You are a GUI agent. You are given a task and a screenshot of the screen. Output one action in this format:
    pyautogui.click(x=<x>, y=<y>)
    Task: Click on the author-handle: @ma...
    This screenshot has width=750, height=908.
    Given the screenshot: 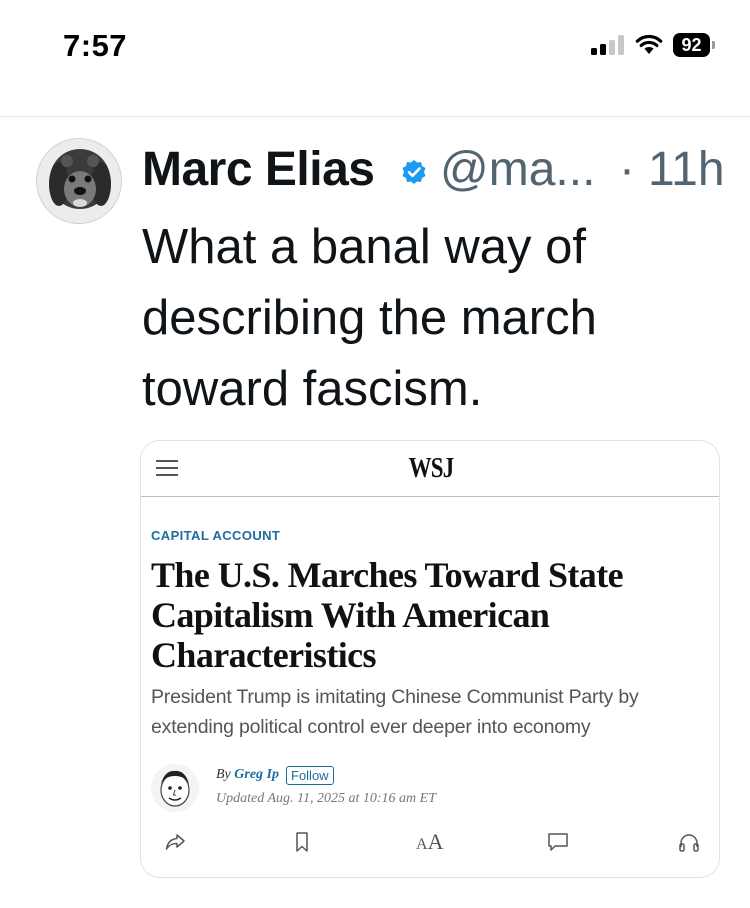 What is the action you would take?
    pyautogui.click(x=517, y=169)
    